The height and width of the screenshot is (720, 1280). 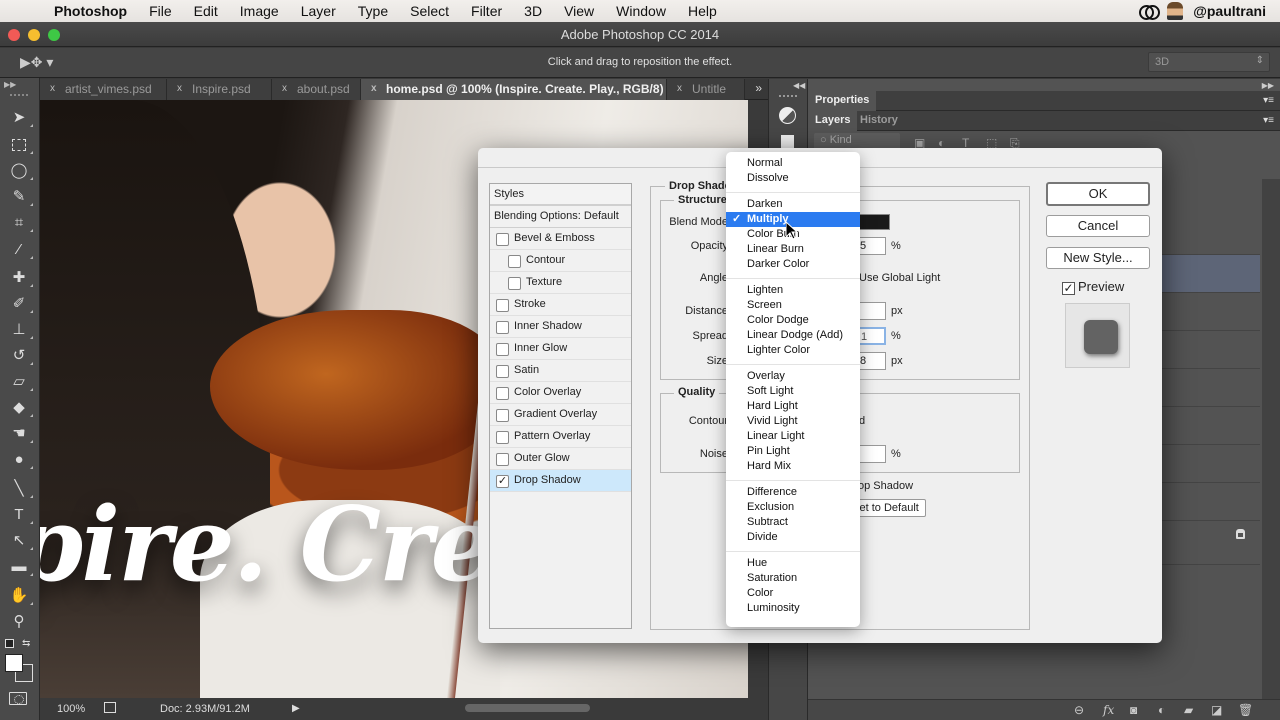 I want to click on menu-window: Window, so click(x=641, y=11).